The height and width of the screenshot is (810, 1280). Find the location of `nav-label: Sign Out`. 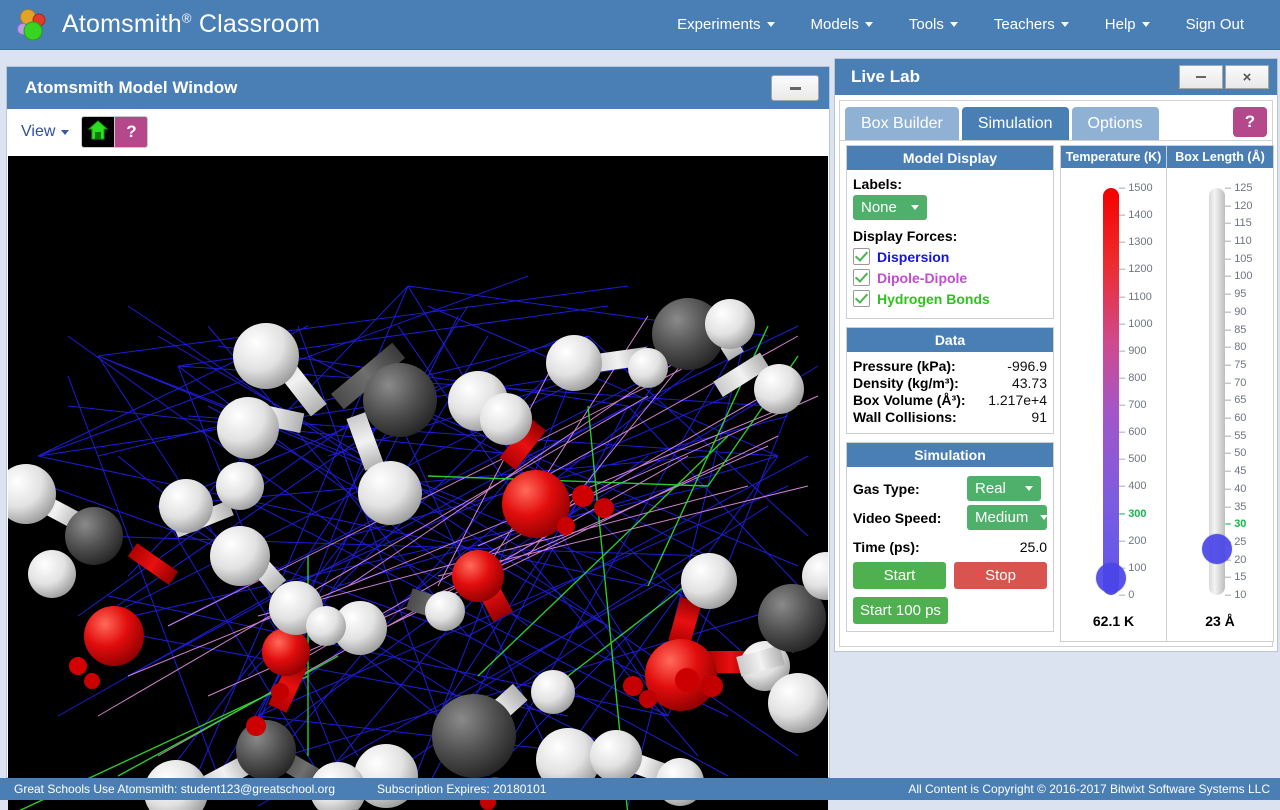

nav-label: Sign Out is located at coordinates (1214, 24).